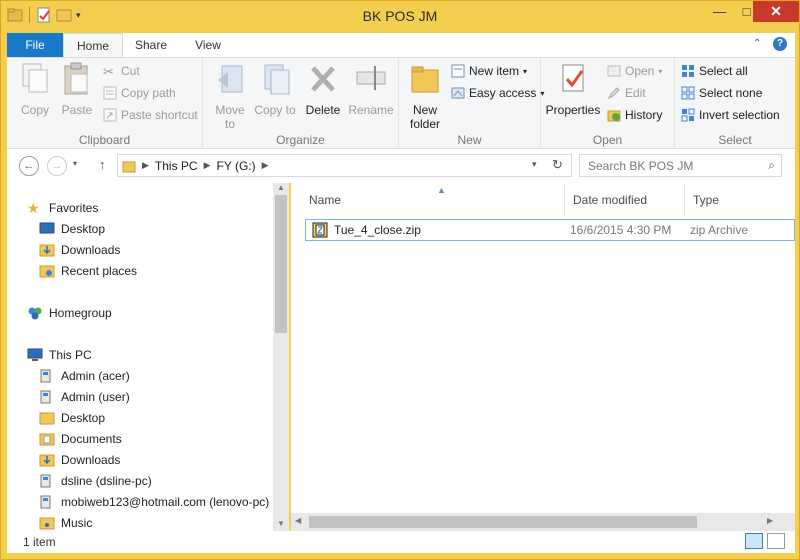 The height and width of the screenshot is (560, 800). What do you see at coordinates (281, 357) in the screenshot?
I see `nav-scrollbar: ▲ ▼` at bounding box center [281, 357].